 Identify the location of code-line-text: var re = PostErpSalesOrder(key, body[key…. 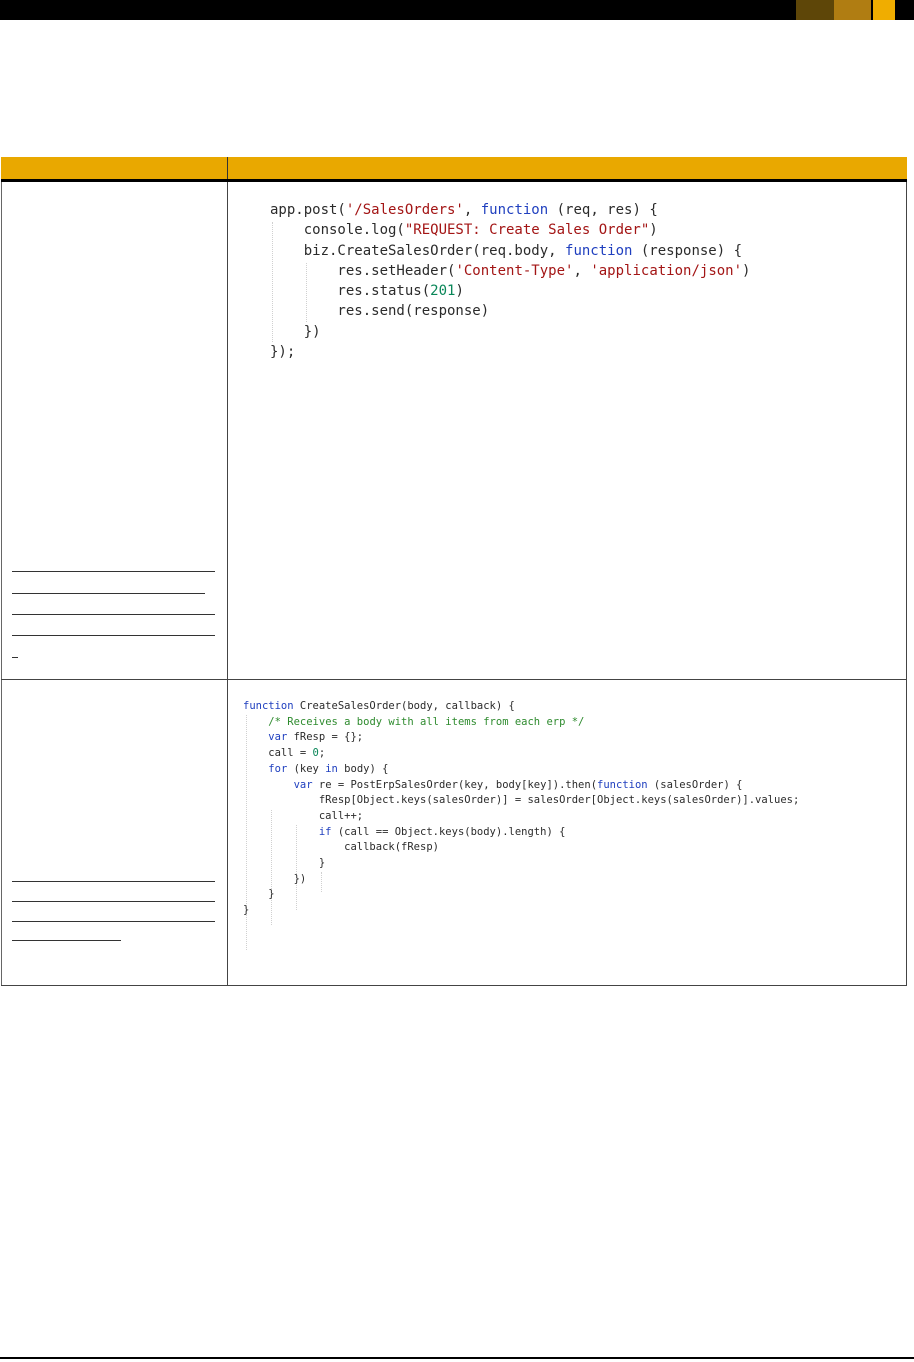
(518, 784).